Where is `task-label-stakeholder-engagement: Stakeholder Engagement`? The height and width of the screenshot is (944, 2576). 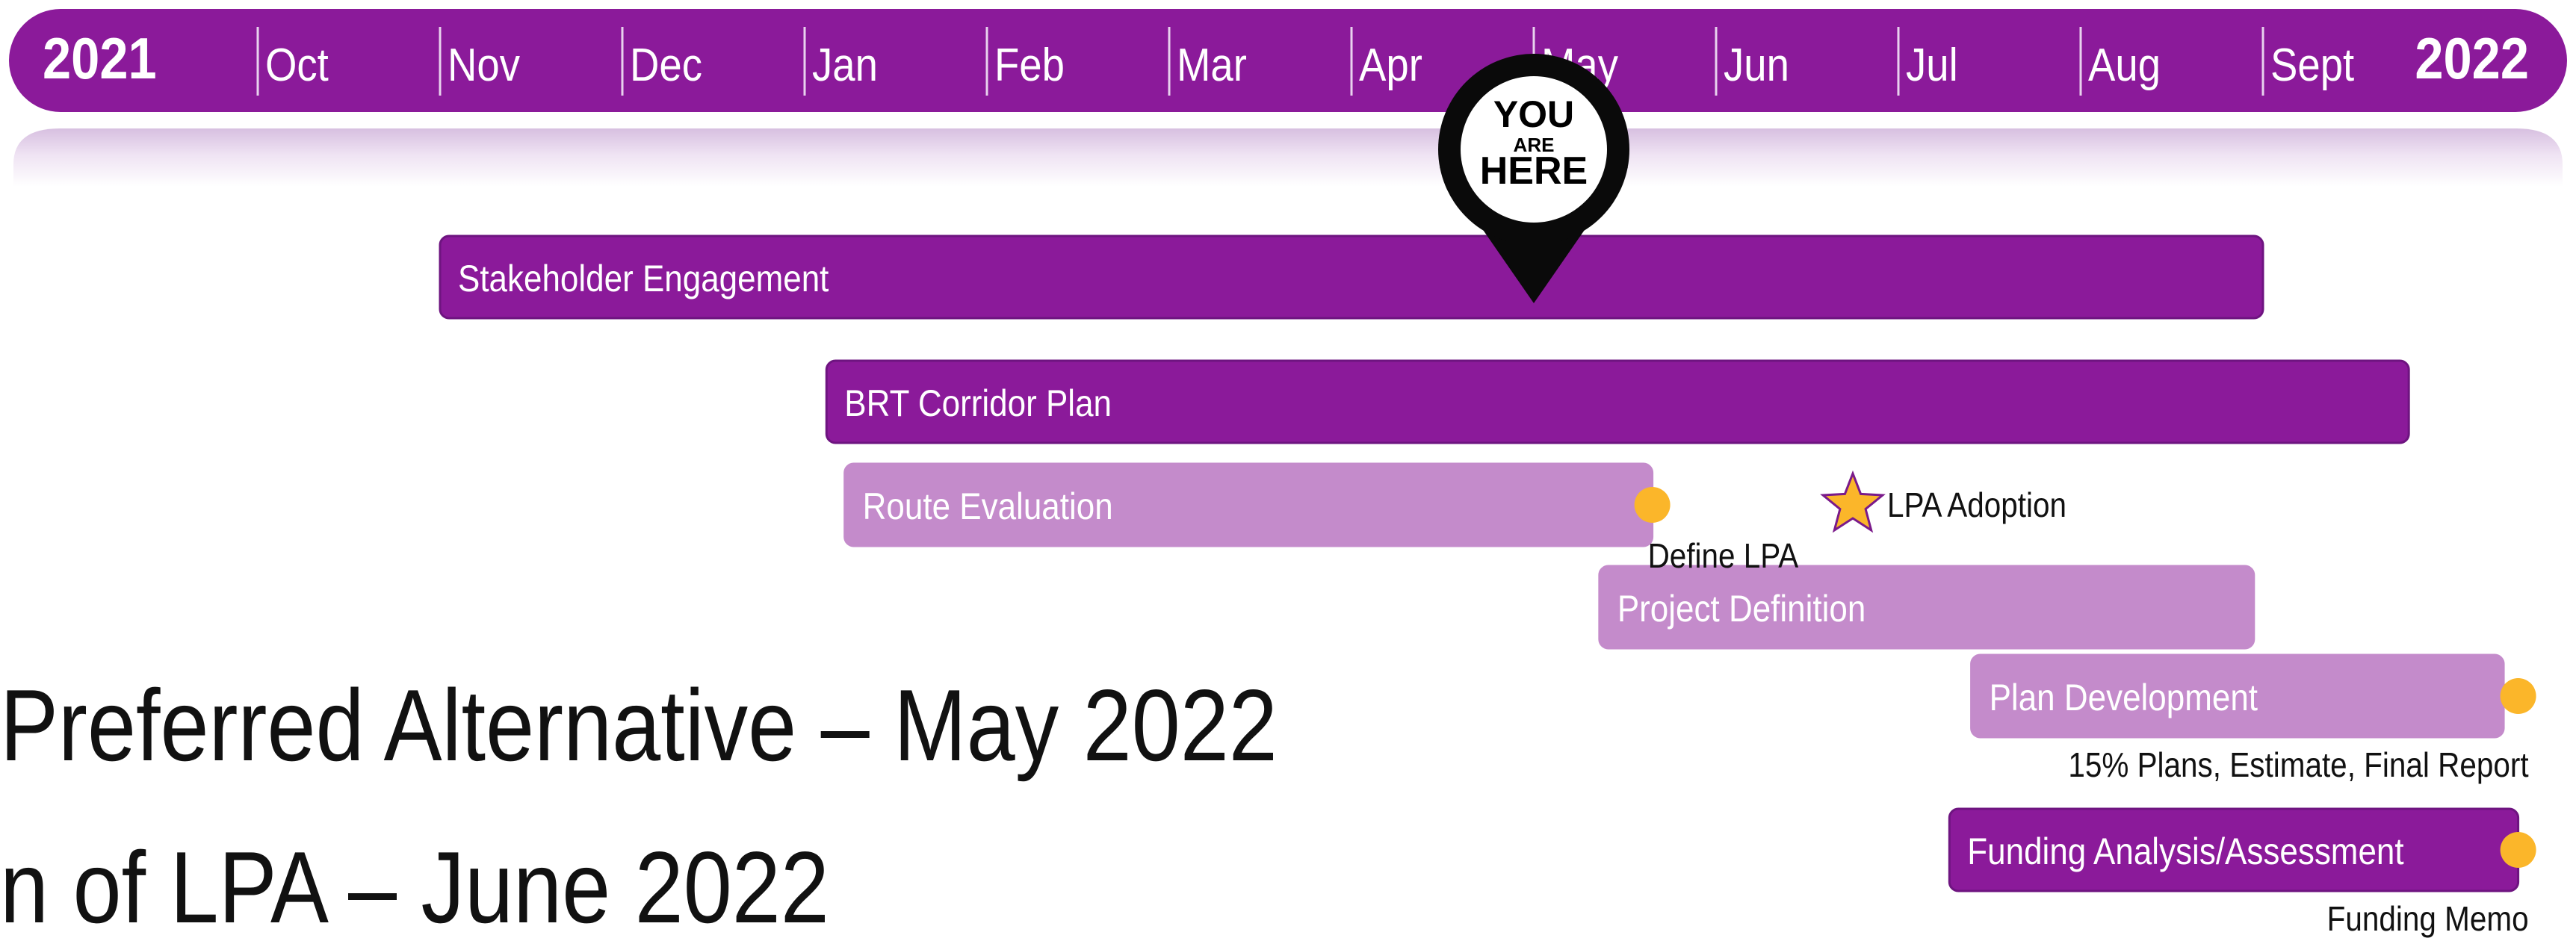 task-label-stakeholder-engagement: Stakeholder Engagement is located at coordinates (643, 278).